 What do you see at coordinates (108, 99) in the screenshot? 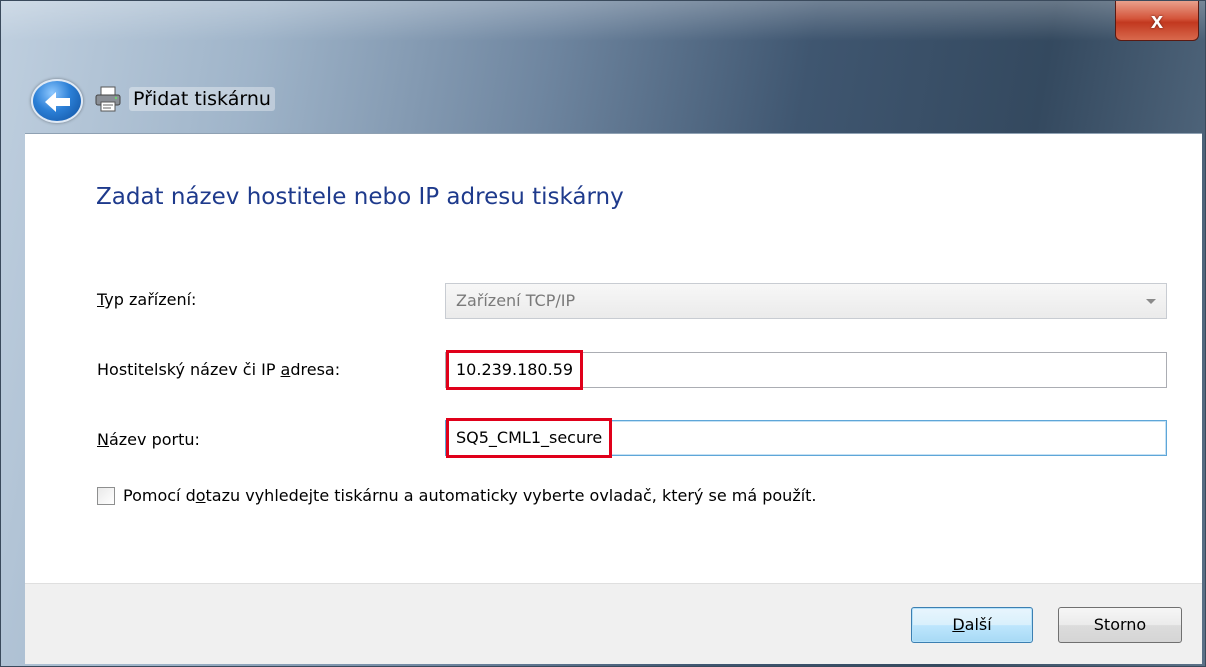
I see `printer-icon` at bounding box center [108, 99].